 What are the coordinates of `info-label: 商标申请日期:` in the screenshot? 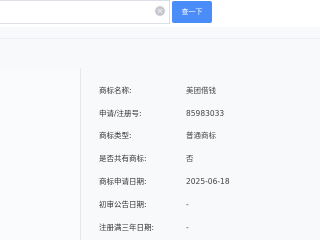 It's located at (123, 181).